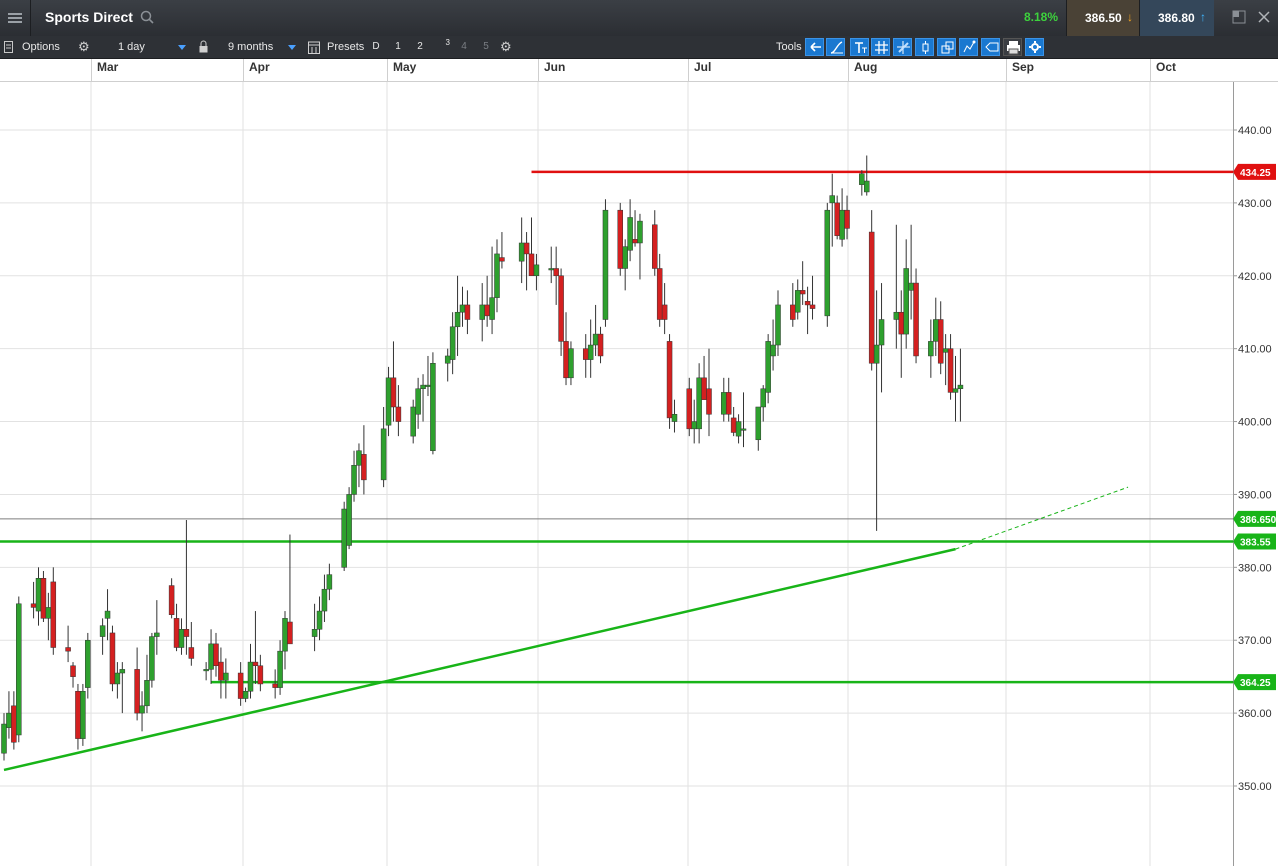 The height and width of the screenshot is (866, 1278). Describe the element at coordinates (1034, 47) in the screenshot. I see `tool-button-settings-tool` at that location.